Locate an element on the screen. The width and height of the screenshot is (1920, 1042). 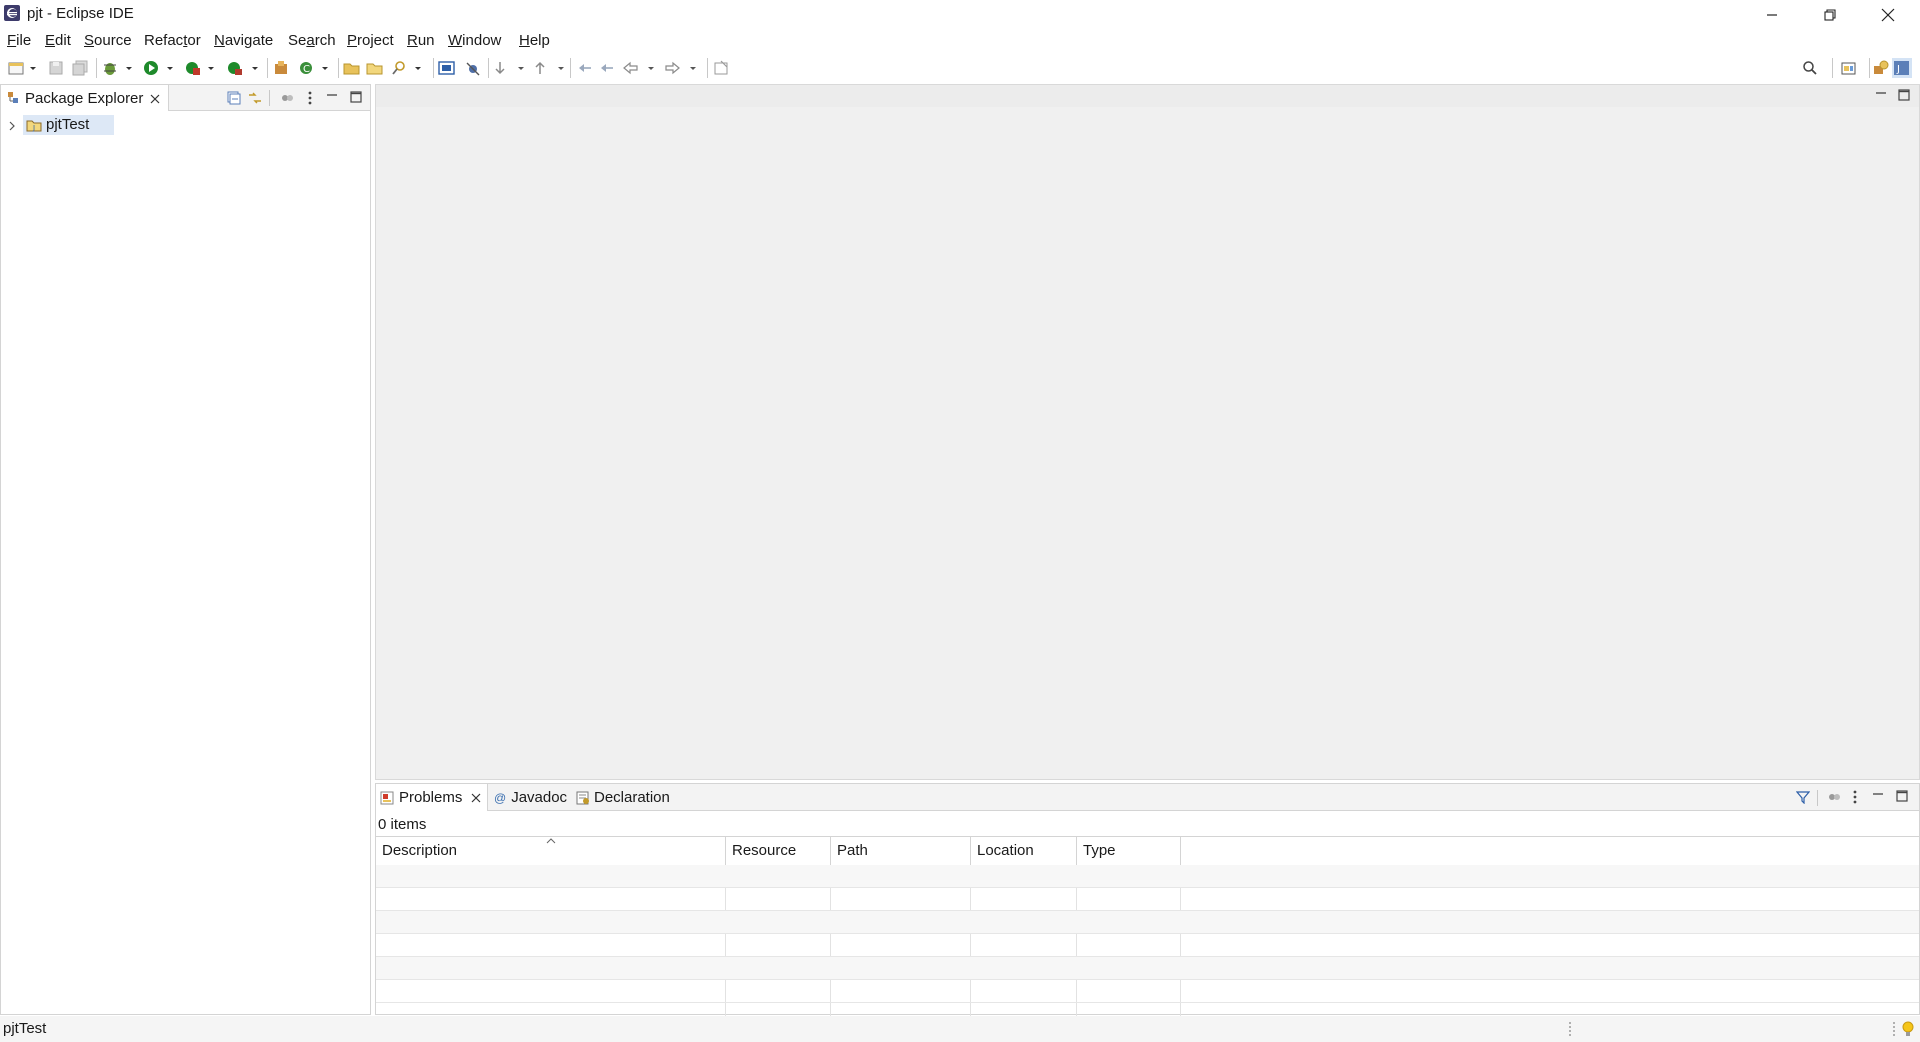
quick-access-search-button is located at coordinates (1810, 68).